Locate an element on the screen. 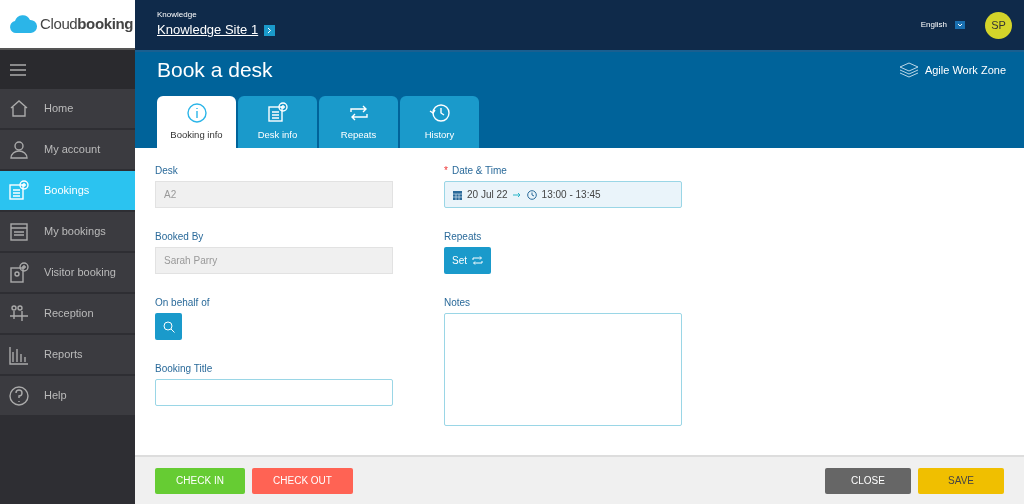  required-marker: * is located at coordinates (446, 170).